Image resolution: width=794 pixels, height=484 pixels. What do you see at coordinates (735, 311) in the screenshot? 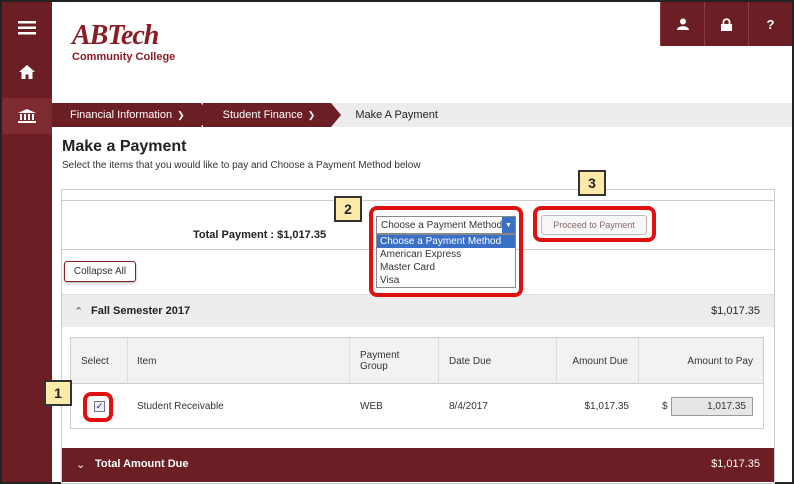
I see `semester-amount: $1,017.35` at bounding box center [735, 311].